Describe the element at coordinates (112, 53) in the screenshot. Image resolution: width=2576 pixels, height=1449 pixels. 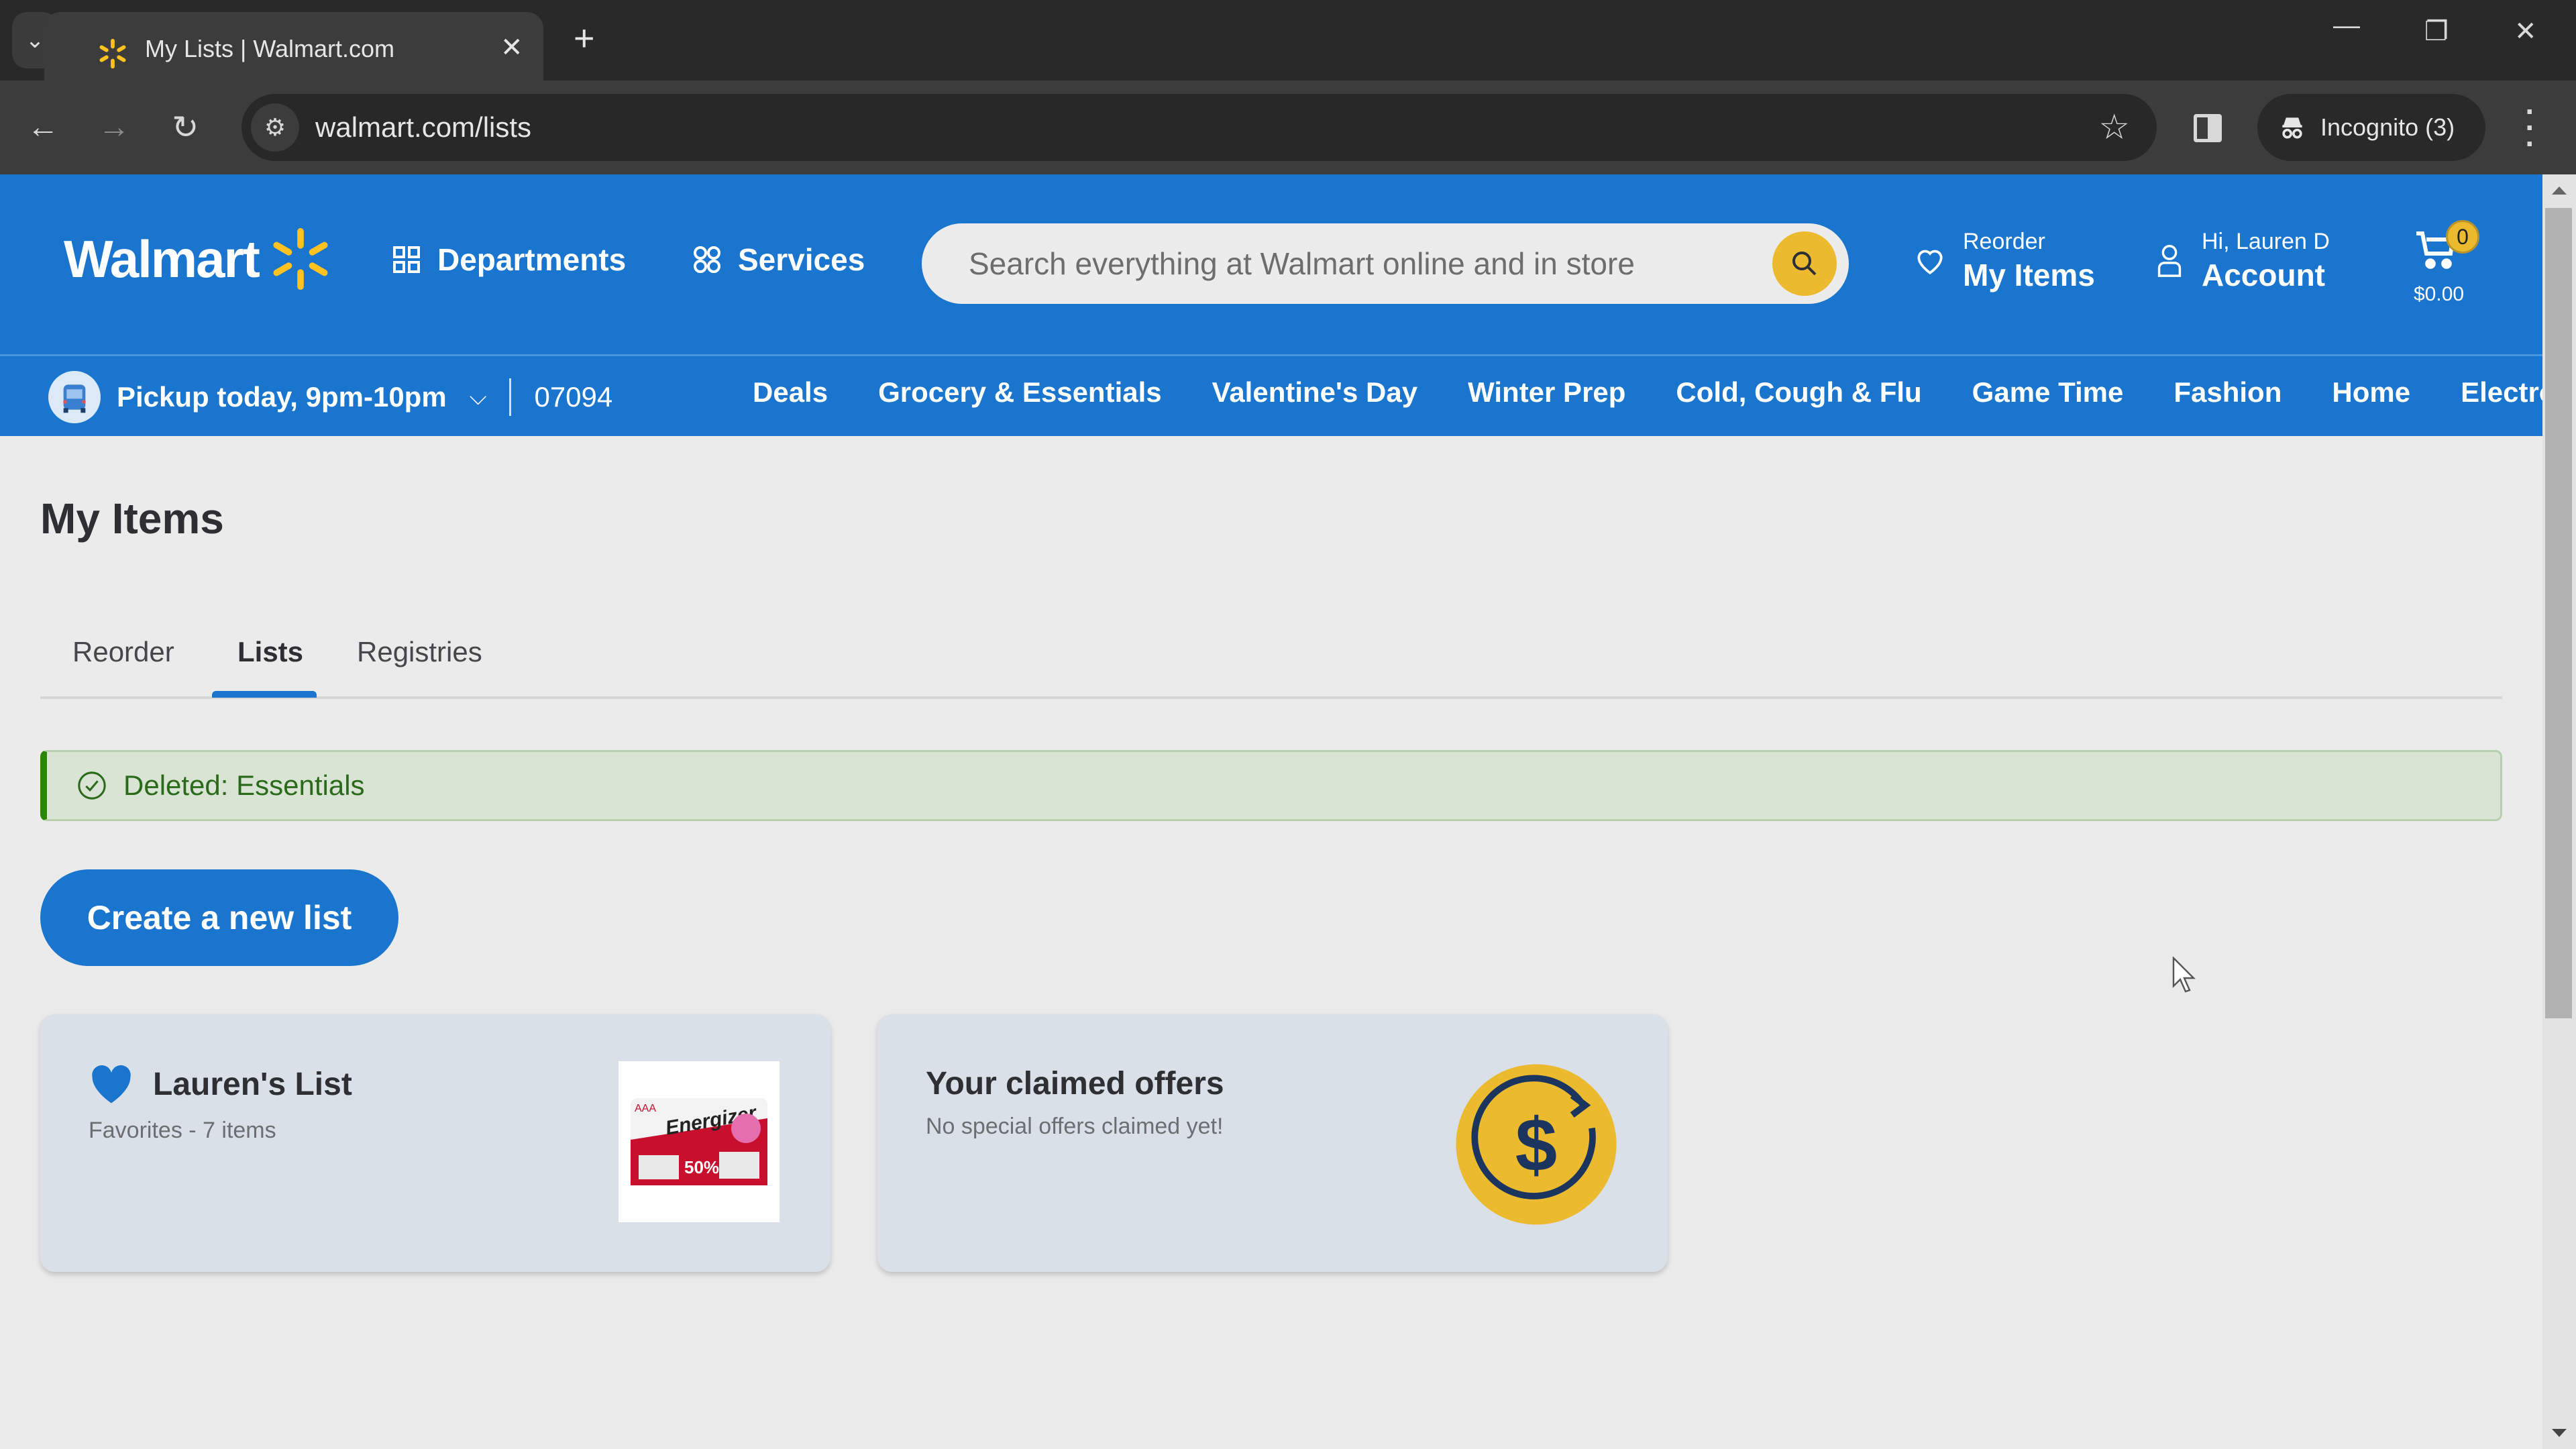
I see `walmart-spark-favicon-icon` at that location.